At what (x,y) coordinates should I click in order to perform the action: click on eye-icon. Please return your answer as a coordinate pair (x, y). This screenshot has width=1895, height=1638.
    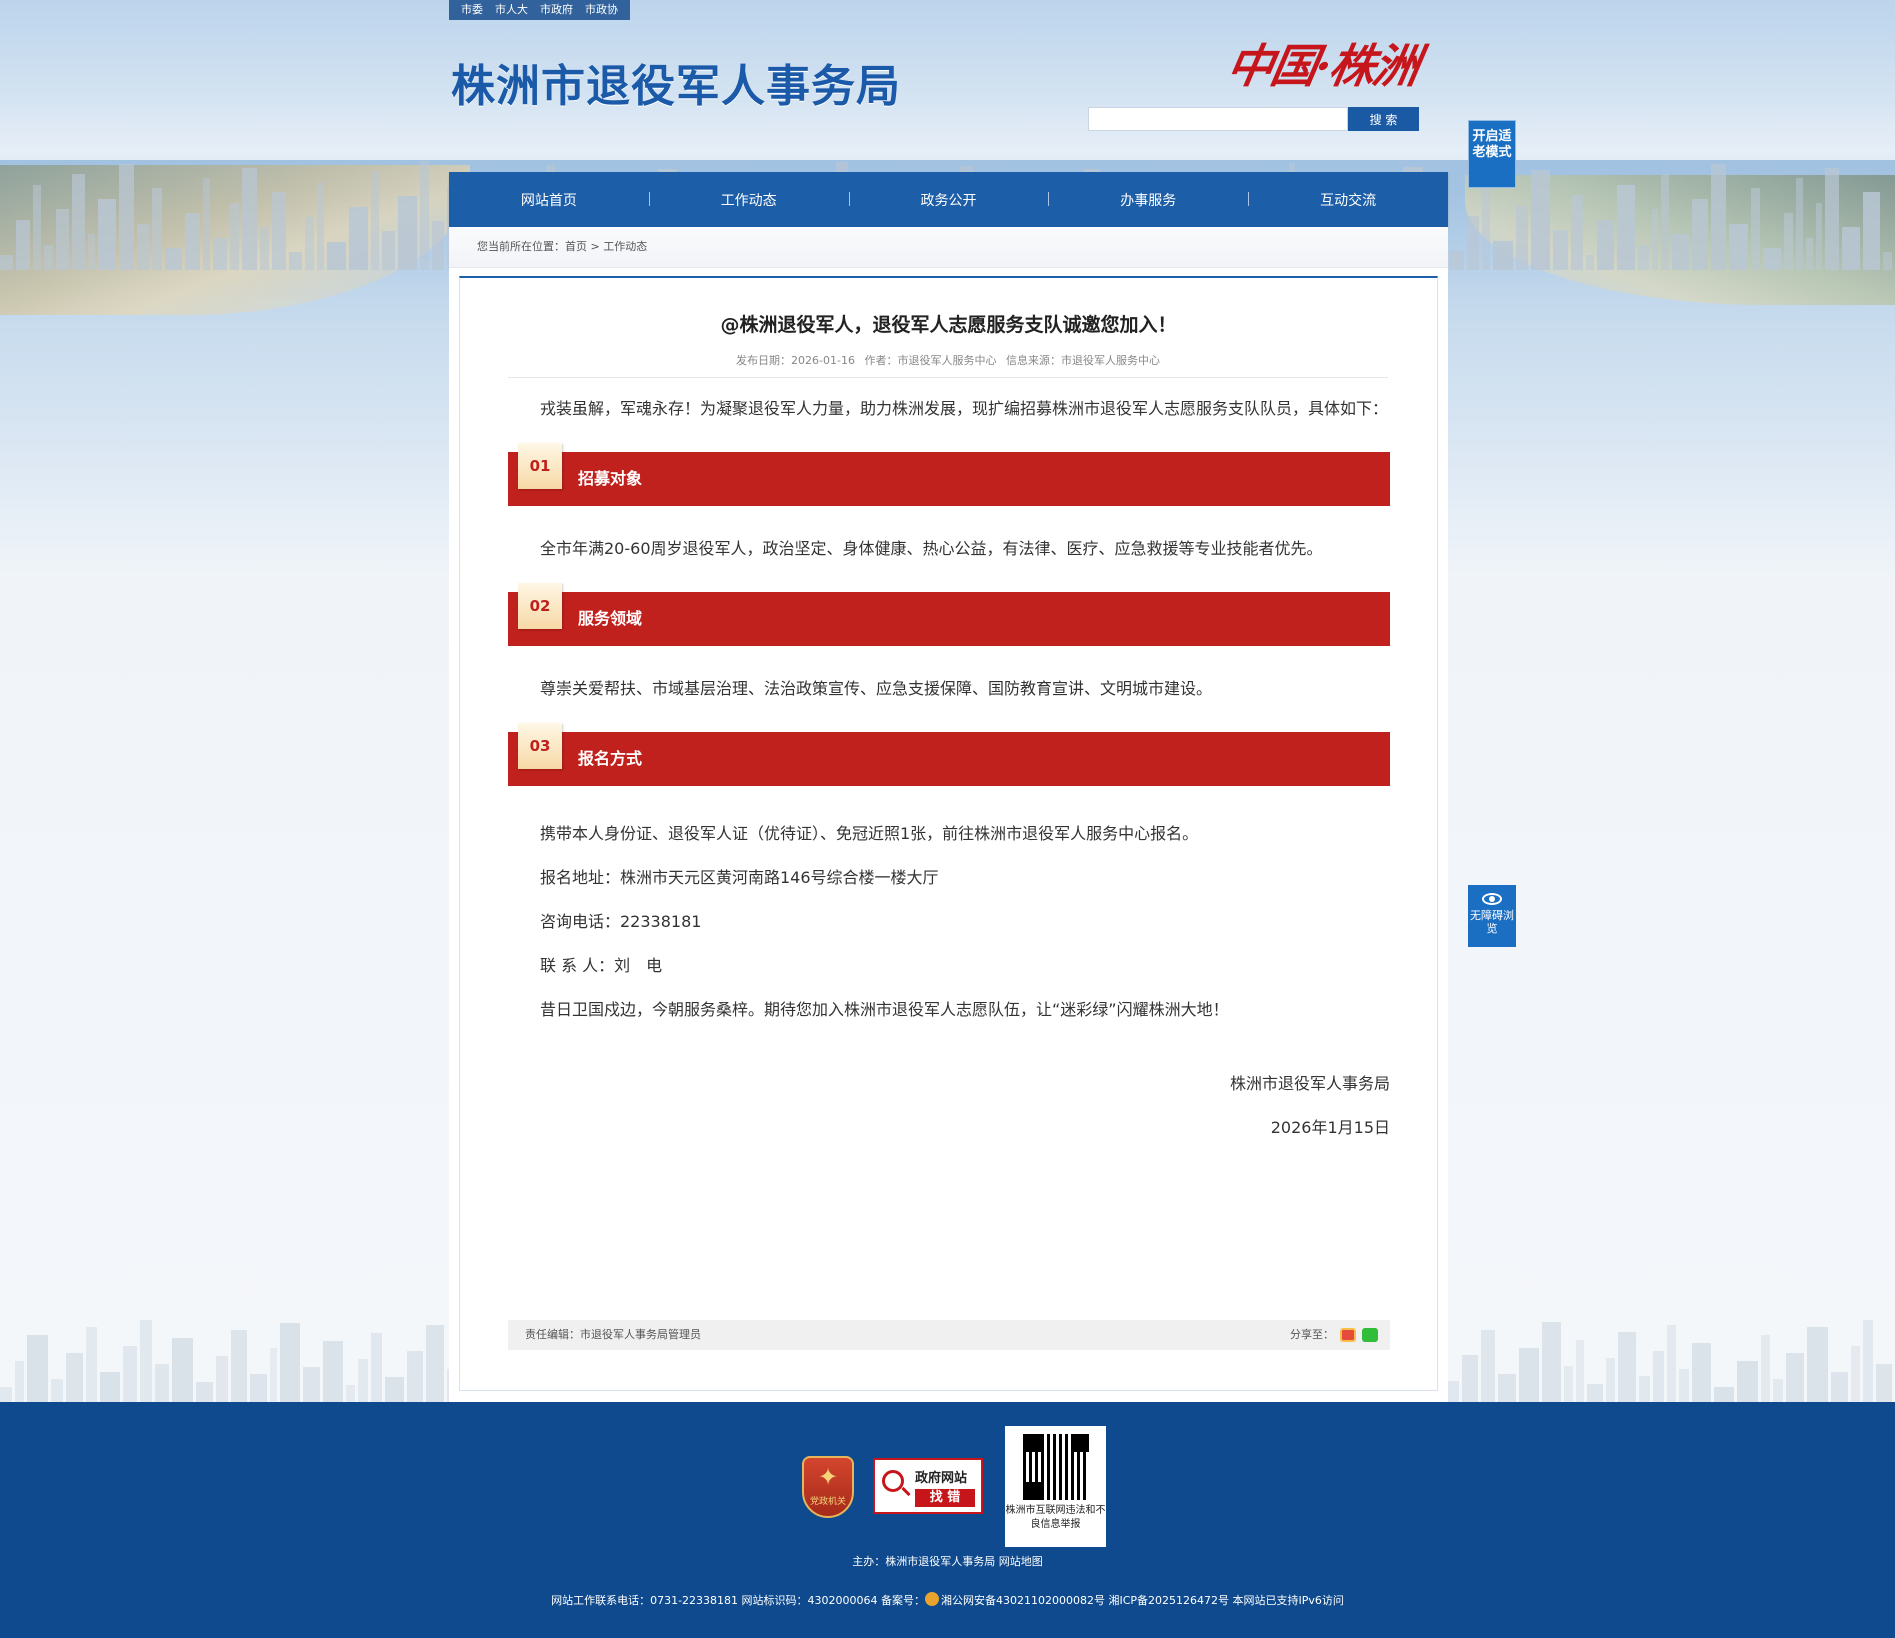
    Looking at the image, I should click on (1492, 899).